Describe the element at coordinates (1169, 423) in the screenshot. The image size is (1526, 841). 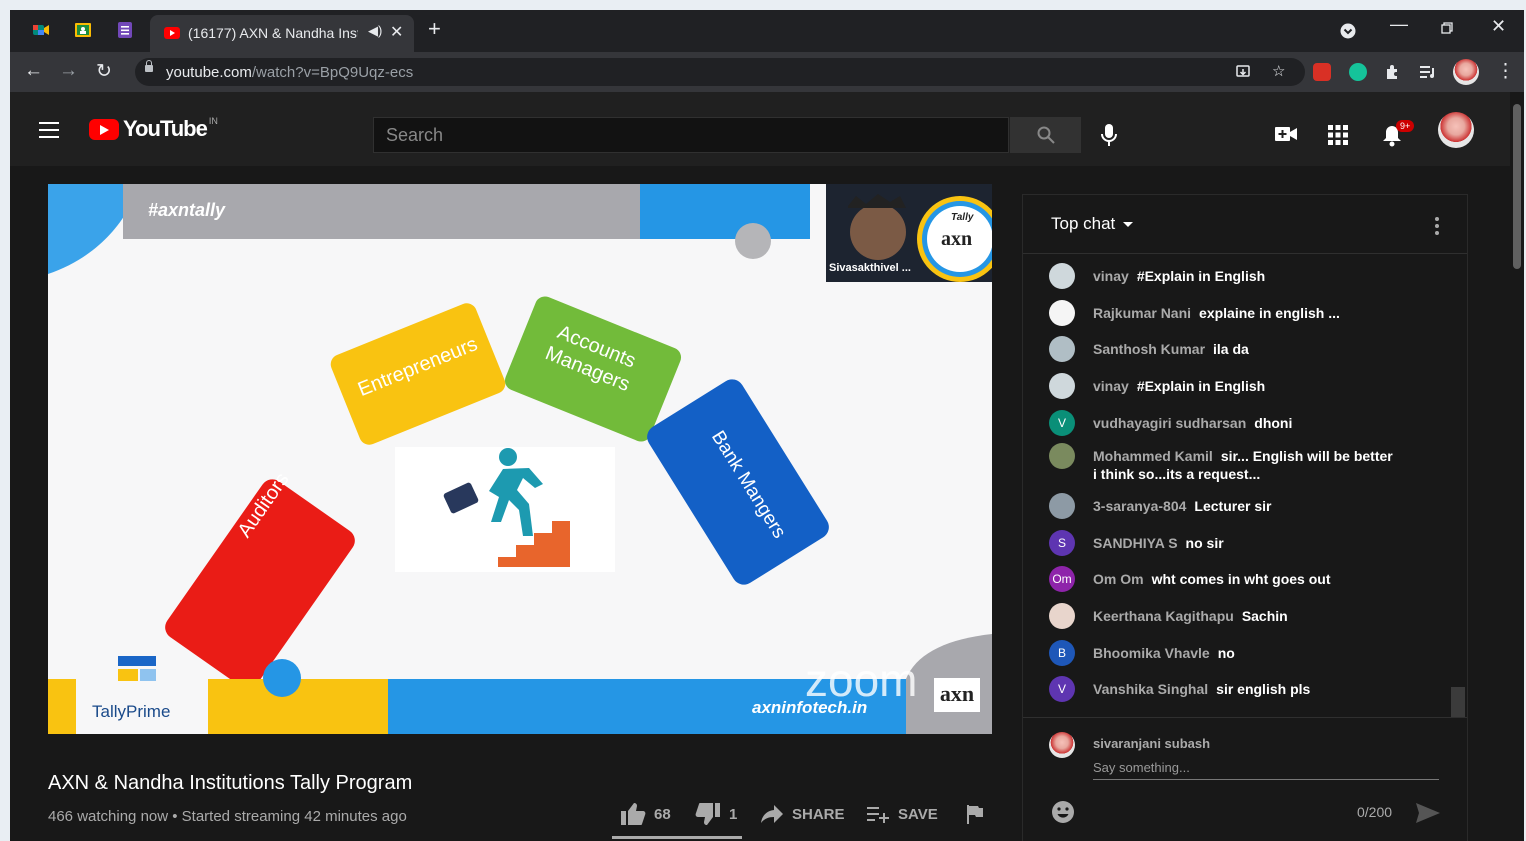
I see `chat-author: vudhayagiri sudharsan` at that location.